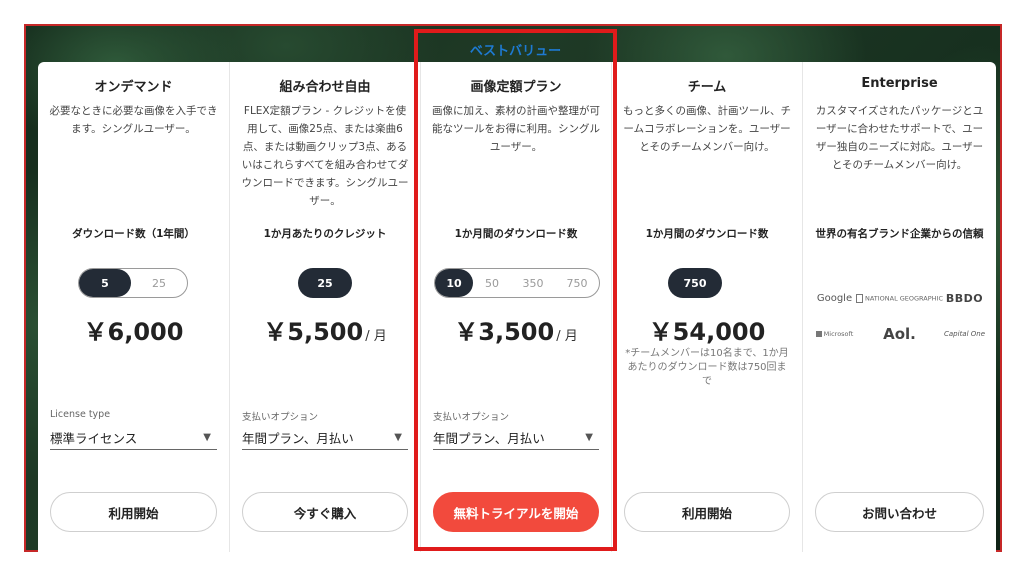 This screenshot has height=576, width=1024. What do you see at coordinates (834, 298) in the screenshot?
I see `google-logo: Google` at bounding box center [834, 298].